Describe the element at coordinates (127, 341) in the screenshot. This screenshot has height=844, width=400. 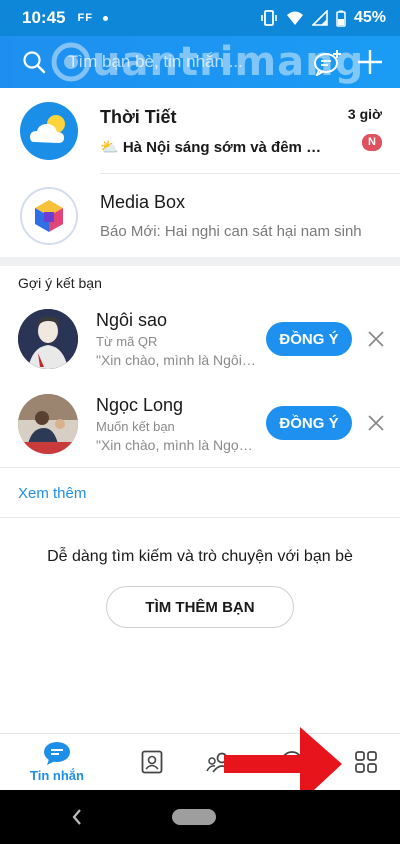
I see `friend-source: Từ mã QR` at that location.